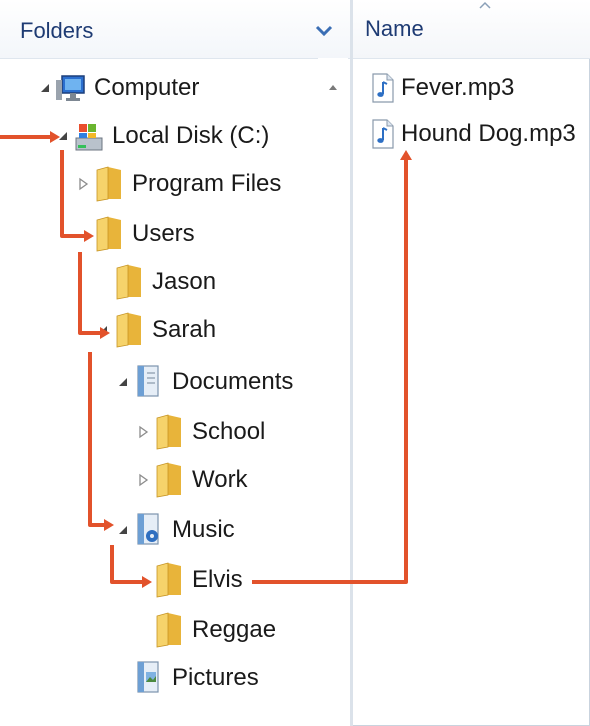  What do you see at coordinates (324, 31) in the screenshot?
I see `chevron-down-icon` at bounding box center [324, 31].